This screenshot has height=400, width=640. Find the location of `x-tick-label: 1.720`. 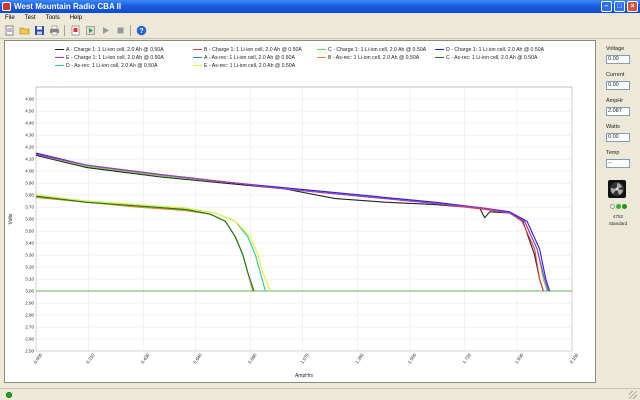

x-tick-label: 1.720 is located at coordinates (467, 358).